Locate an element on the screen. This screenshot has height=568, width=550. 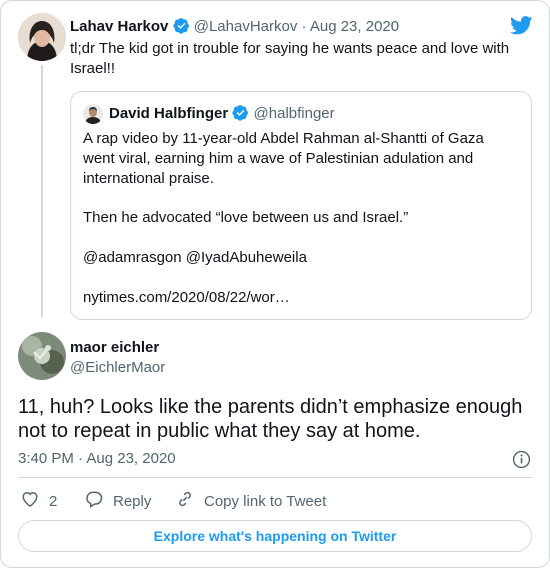
twitter-bird-icon is located at coordinates (521, 25).